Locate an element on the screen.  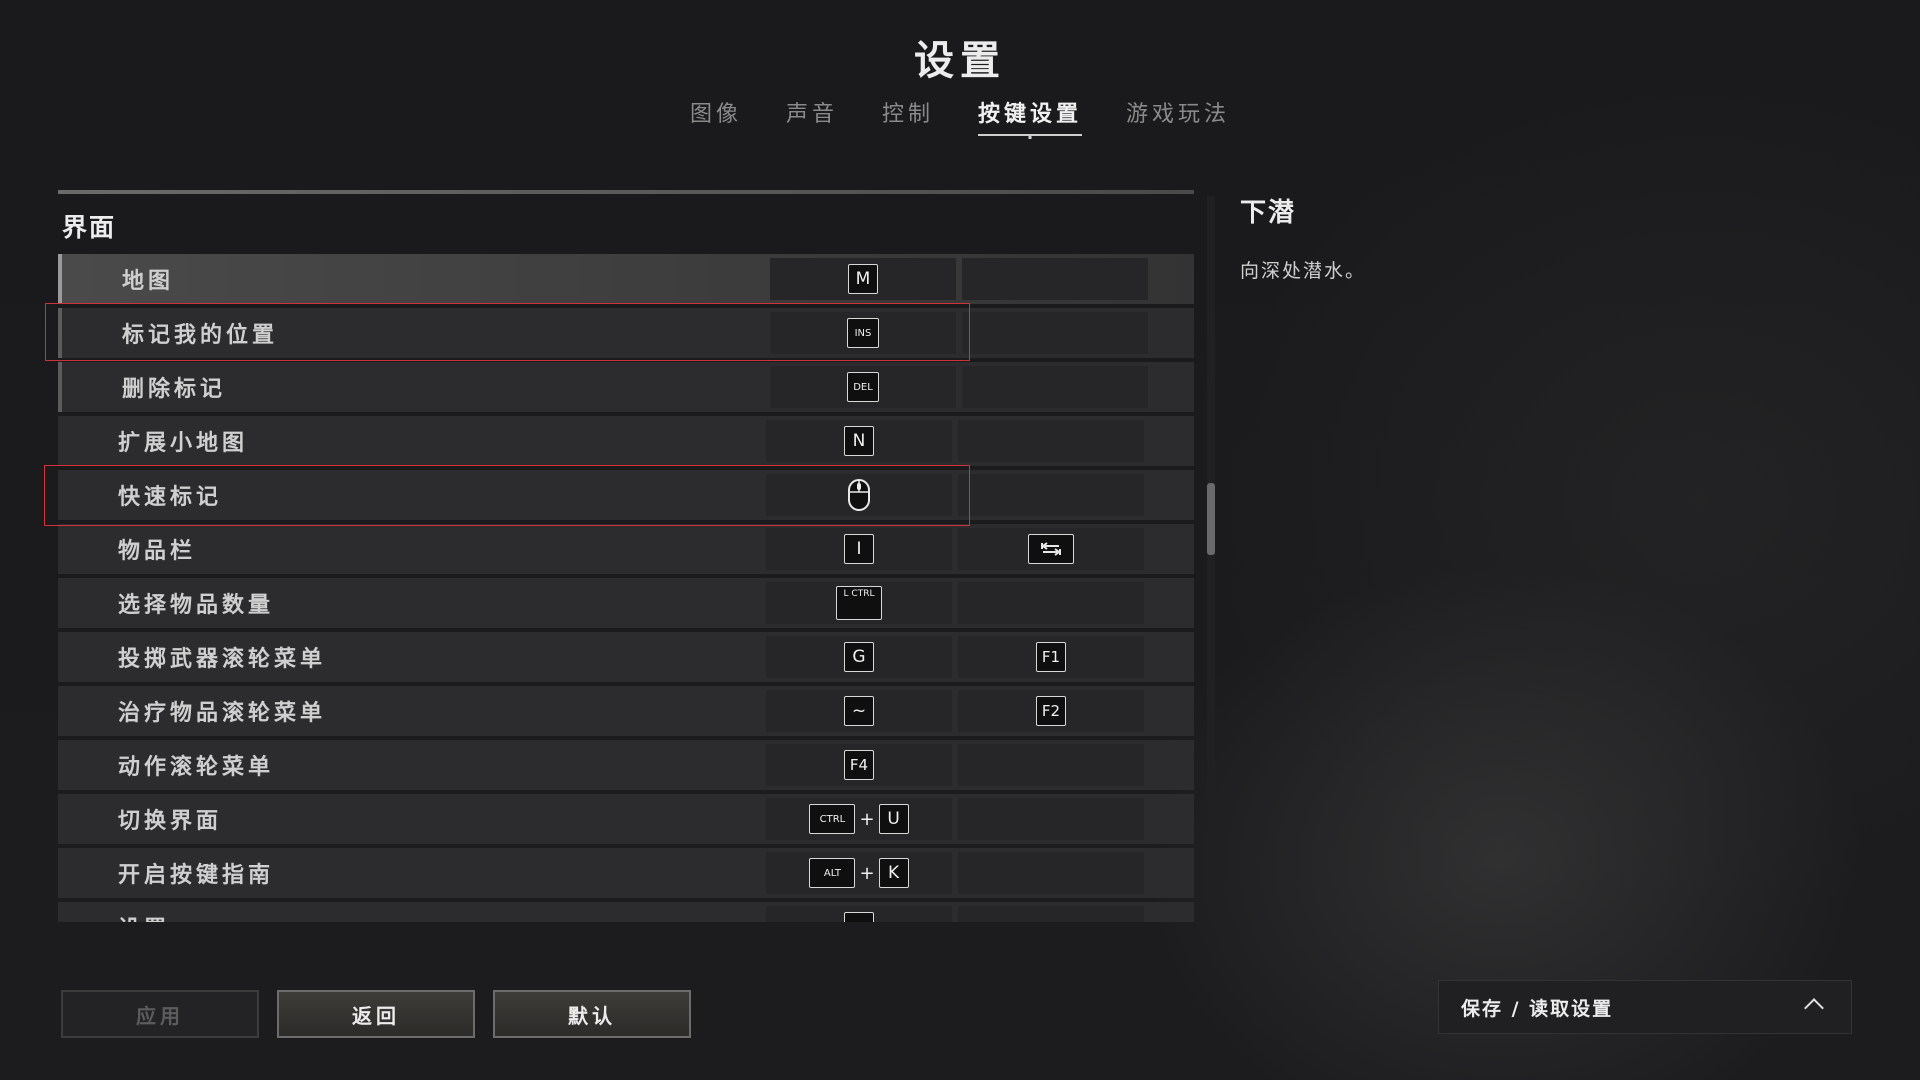
key-cap is located at coordinates (859, 917).